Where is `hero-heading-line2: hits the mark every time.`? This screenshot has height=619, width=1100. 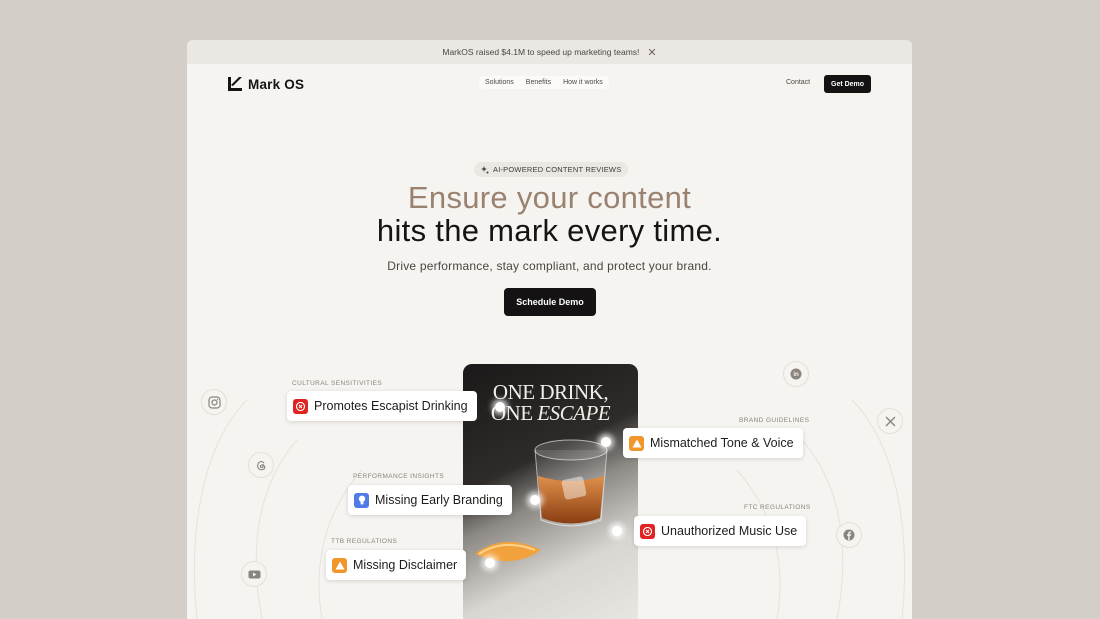 hero-heading-line2: hits the mark every time. is located at coordinates (549, 230).